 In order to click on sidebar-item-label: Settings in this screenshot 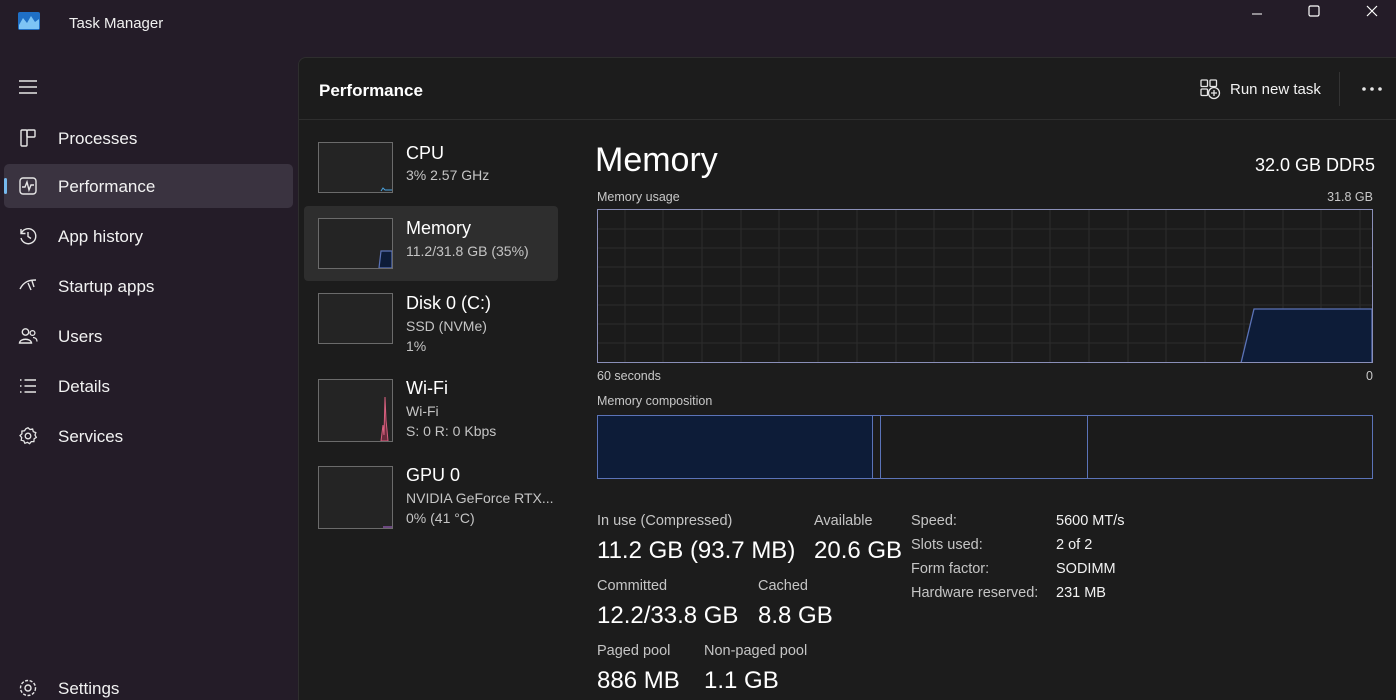, I will do `click(89, 688)`.